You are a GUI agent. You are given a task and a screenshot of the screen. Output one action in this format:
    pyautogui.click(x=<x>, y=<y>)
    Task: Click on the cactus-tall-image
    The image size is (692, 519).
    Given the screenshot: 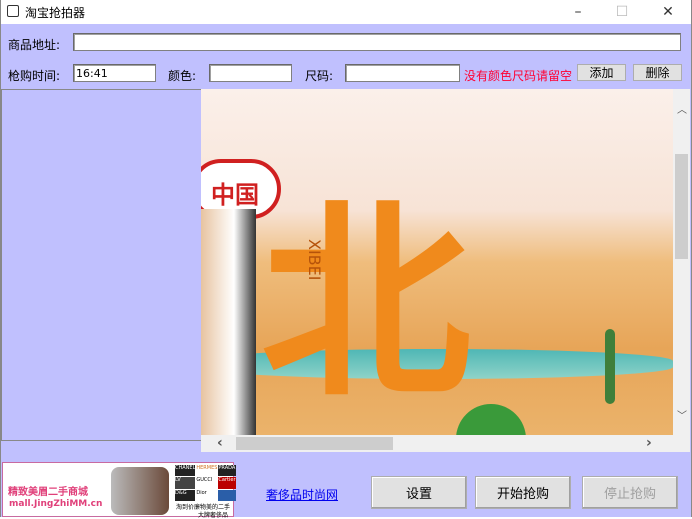 What is the action you would take?
    pyautogui.click(x=610, y=366)
    